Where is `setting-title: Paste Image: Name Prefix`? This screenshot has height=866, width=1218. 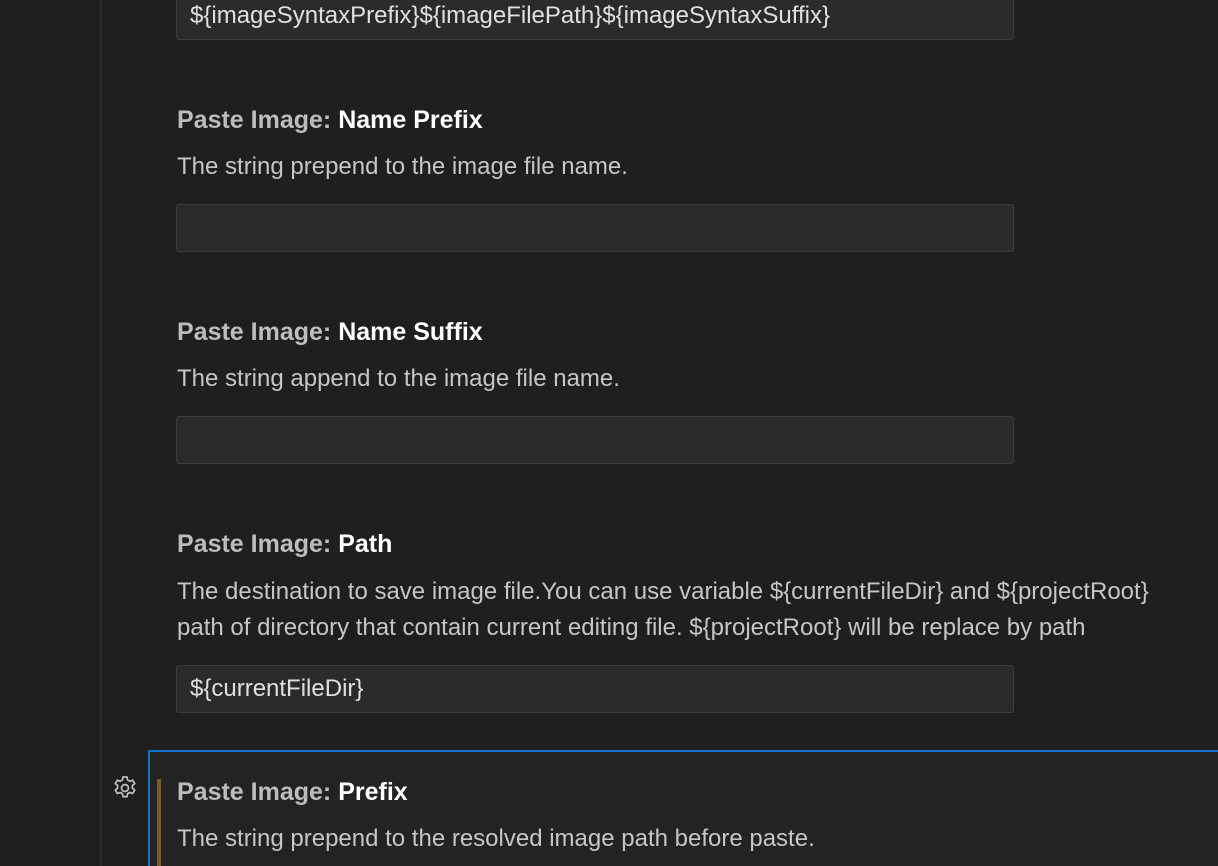 setting-title: Paste Image: Name Prefix is located at coordinates (697, 120).